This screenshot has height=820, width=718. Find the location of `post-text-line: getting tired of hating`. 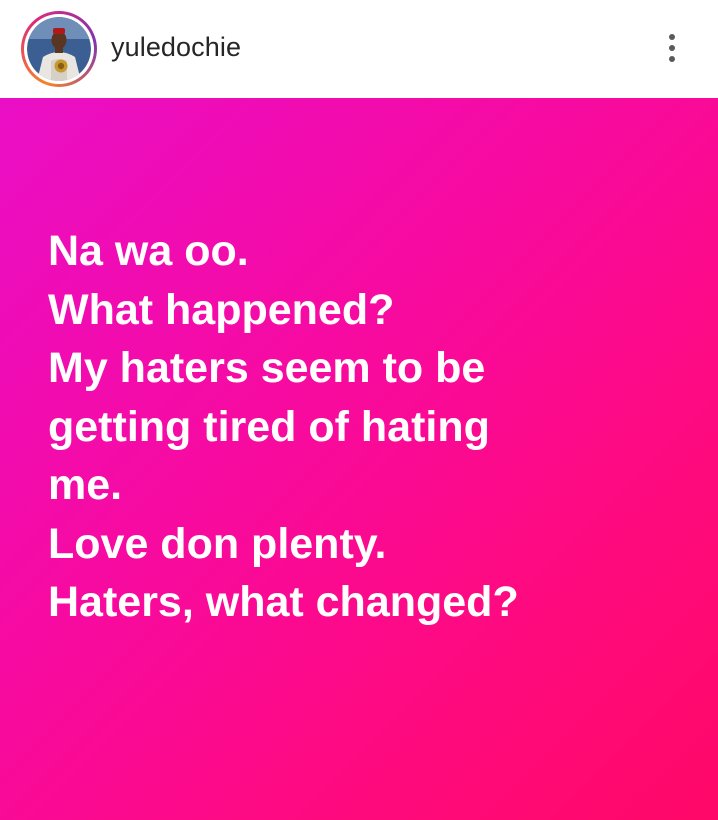

post-text-line: getting tired of hating is located at coordinates (269, 426).